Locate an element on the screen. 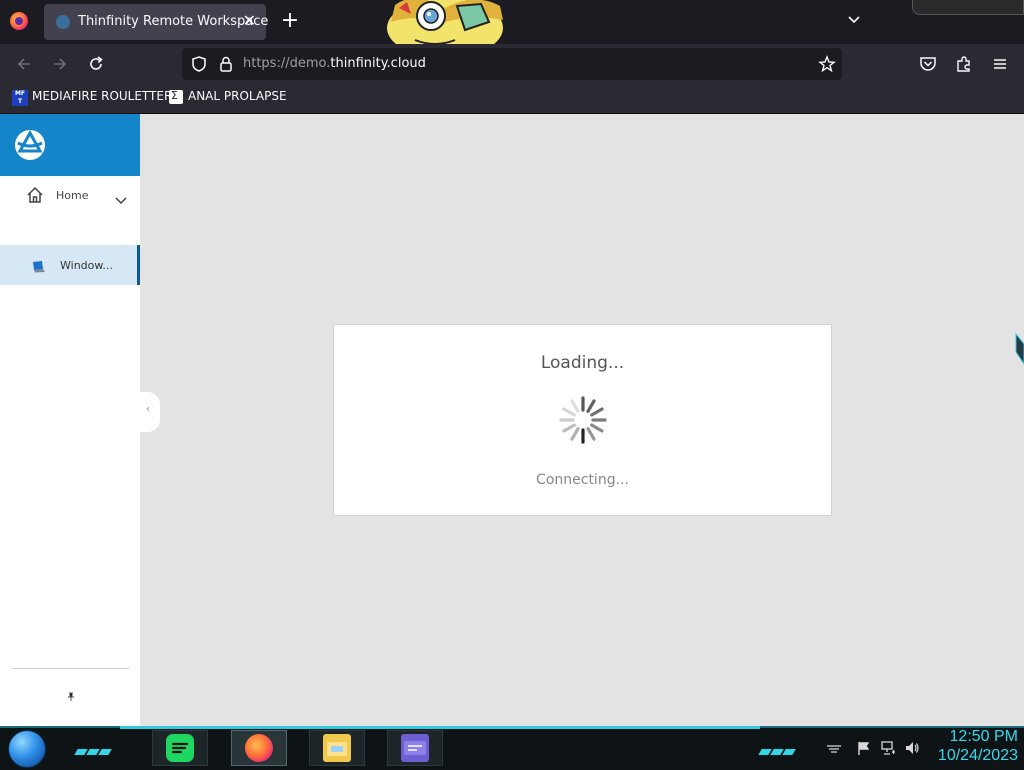  sidebar-item-home: Home is located at coordinates (70, 196).